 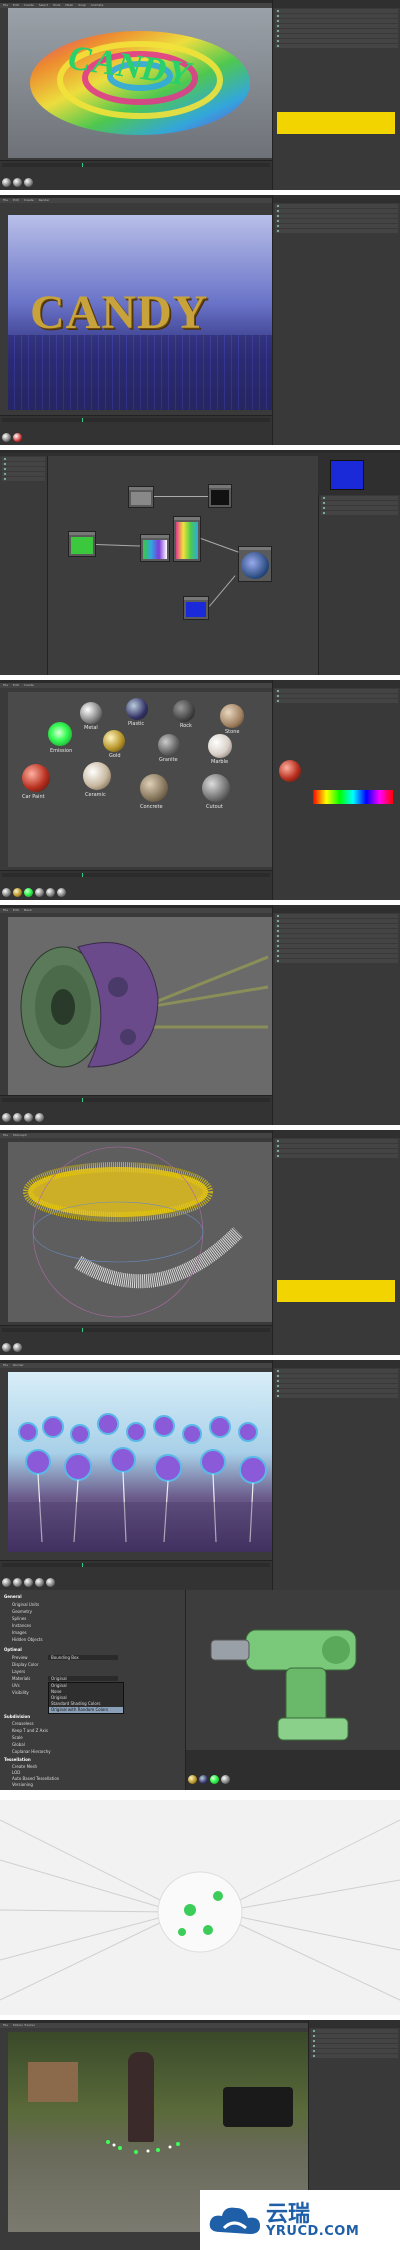 I want to click on label-ceramic: Ceramic, so click(x=95, y=795).